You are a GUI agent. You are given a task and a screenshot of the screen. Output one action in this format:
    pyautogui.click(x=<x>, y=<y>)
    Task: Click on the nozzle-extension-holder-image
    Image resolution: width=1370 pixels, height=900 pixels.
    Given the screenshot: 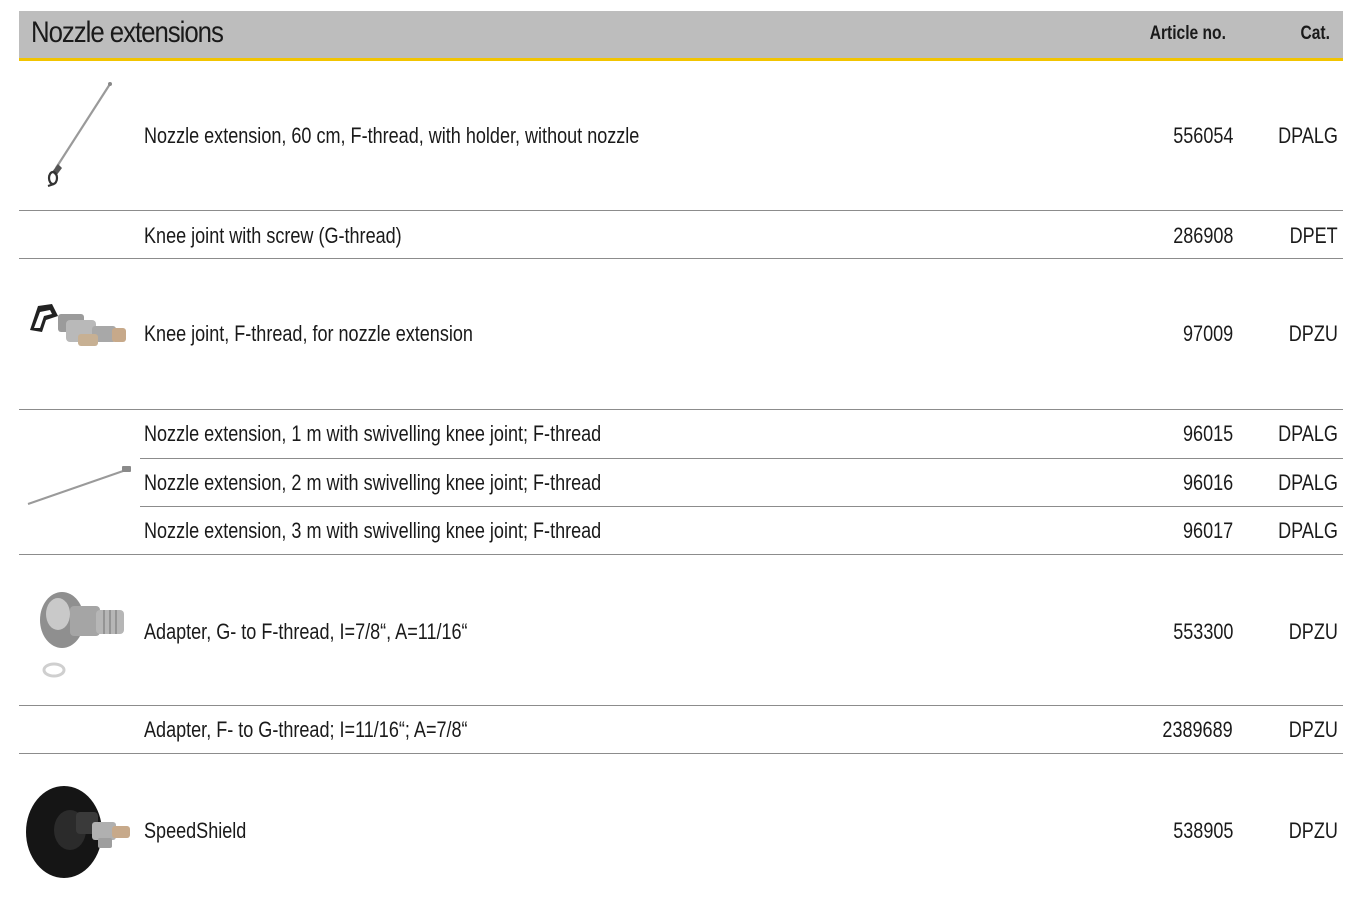 What is the action you would take?
    pyautogui.click(x=79, y=134)
    